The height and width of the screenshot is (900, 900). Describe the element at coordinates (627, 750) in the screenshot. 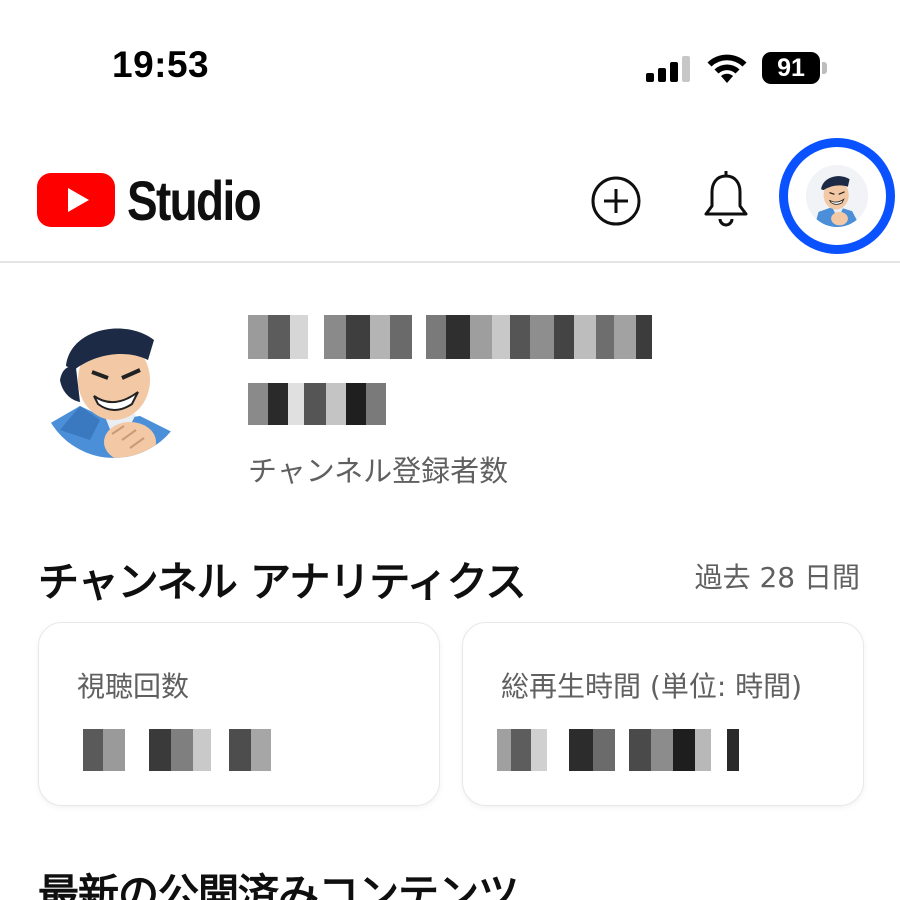

I see `watch-time-value` at that location.